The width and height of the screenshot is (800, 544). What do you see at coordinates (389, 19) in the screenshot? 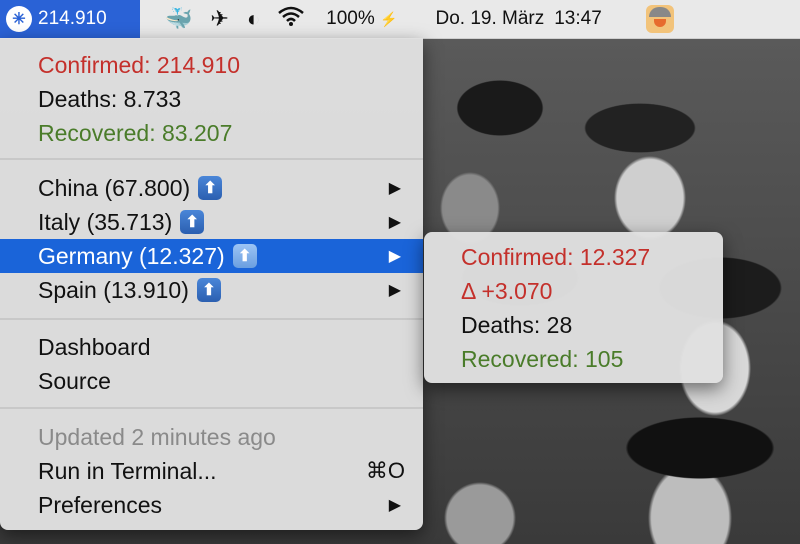
I see `battery-charging-icon: ⚡` at bounding box center [389, 19].